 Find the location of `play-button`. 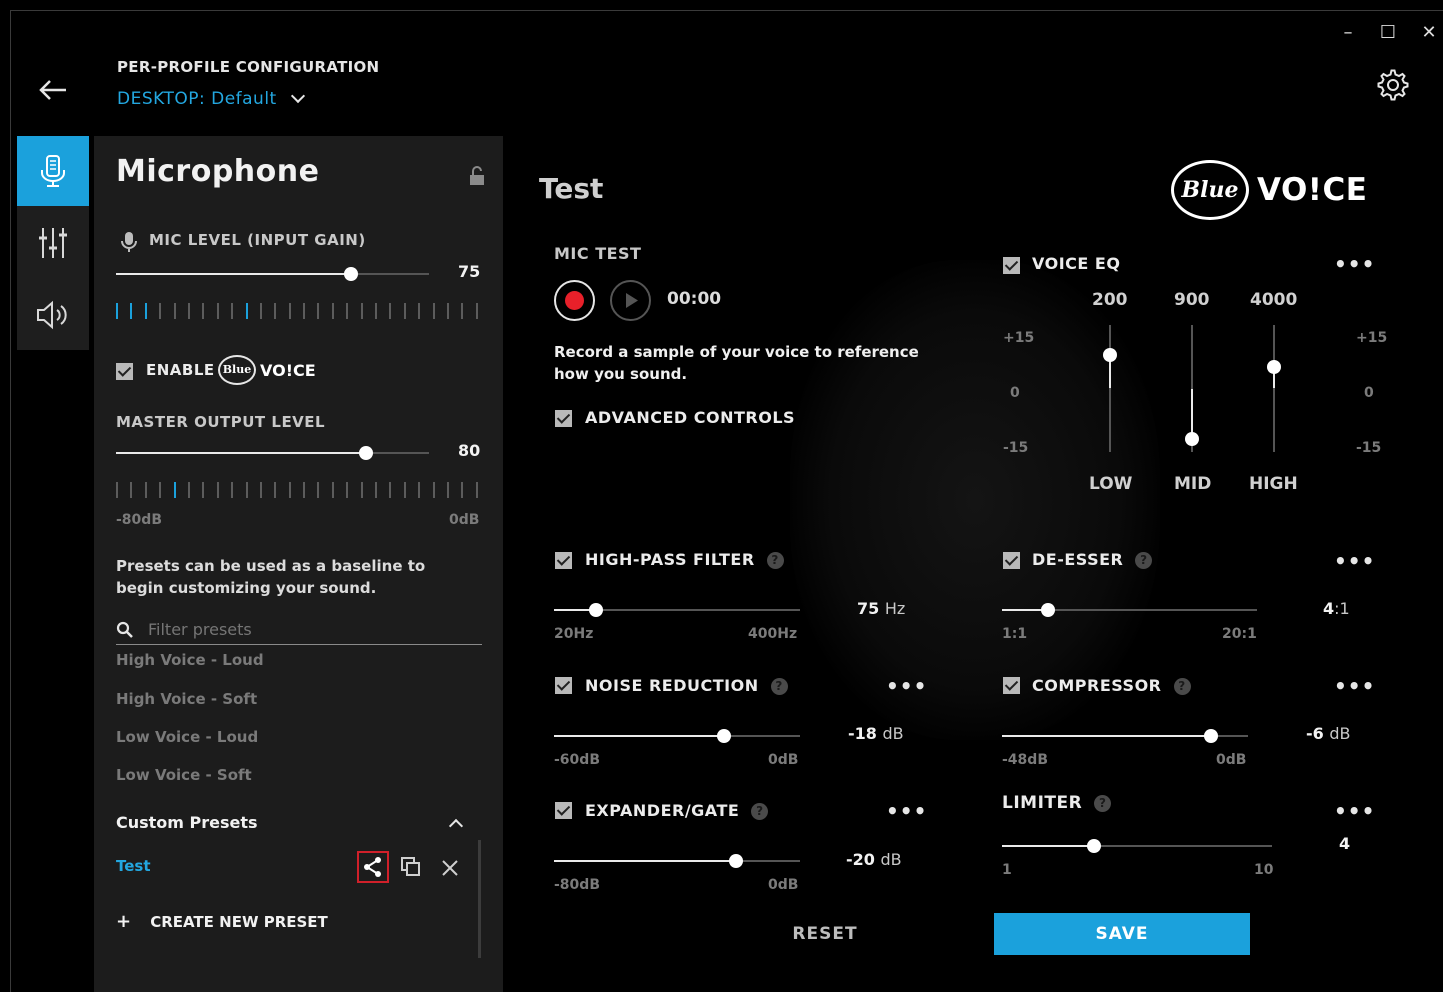

play-button is located at coordinates (630, 300).